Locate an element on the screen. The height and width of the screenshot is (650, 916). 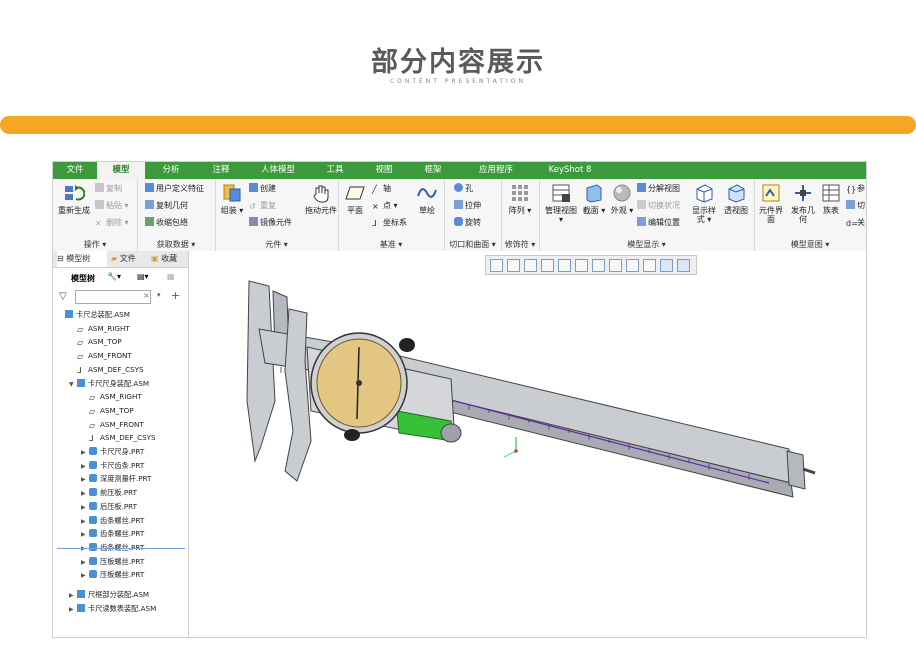
tab-applications: 应用程序 is located at coordinates (496, 170).